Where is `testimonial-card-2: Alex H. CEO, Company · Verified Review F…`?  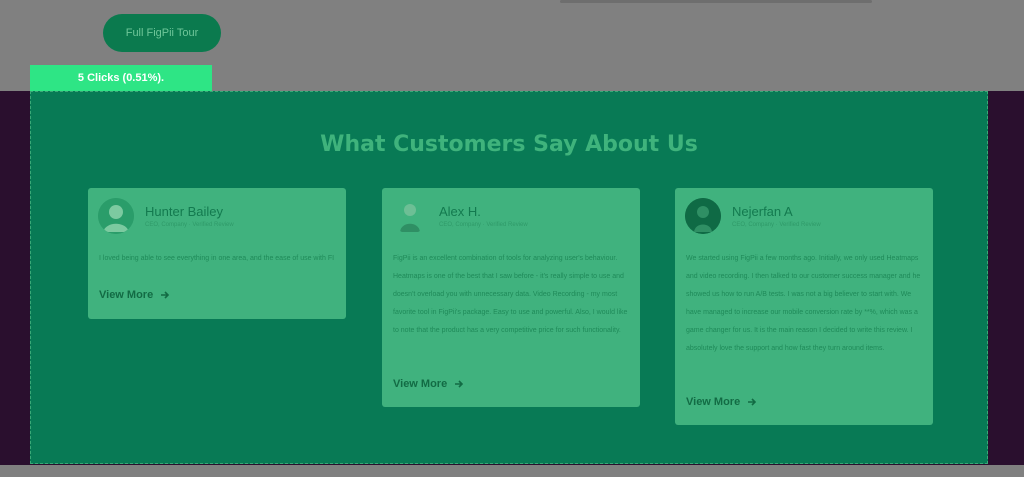 testimonial-card-2: Alex H. CEO, Company · Verified Review F… is located at coordinates (511, 297).